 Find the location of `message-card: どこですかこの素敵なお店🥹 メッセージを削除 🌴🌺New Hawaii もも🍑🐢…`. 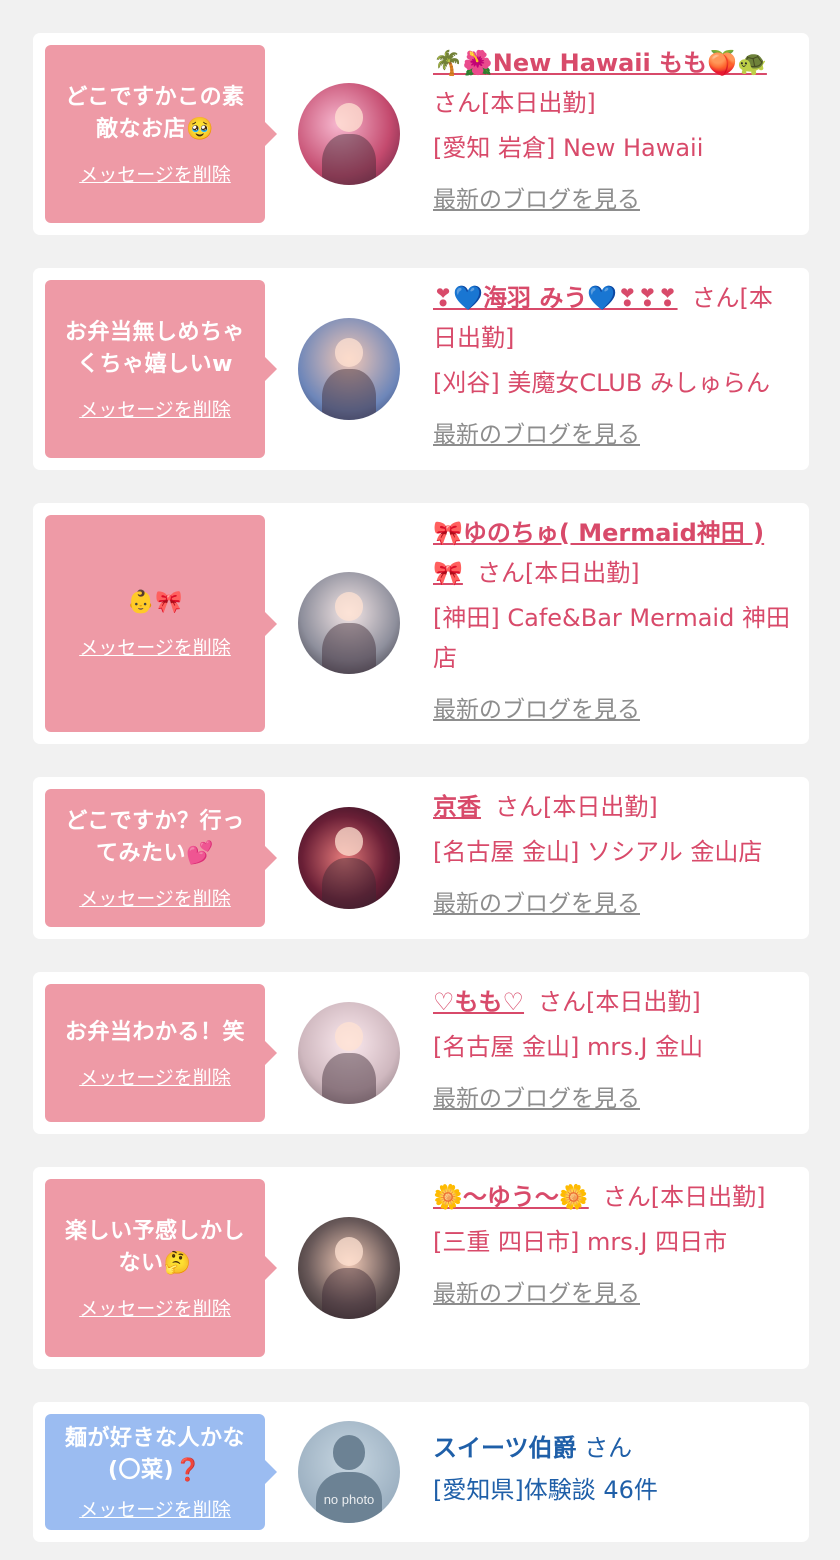

message-card: どこですかこの素敵なお店🥹 メッセージを削除 🌴🌺New Hawaii もも🍑🐢… is located at coordinates (421, 134).